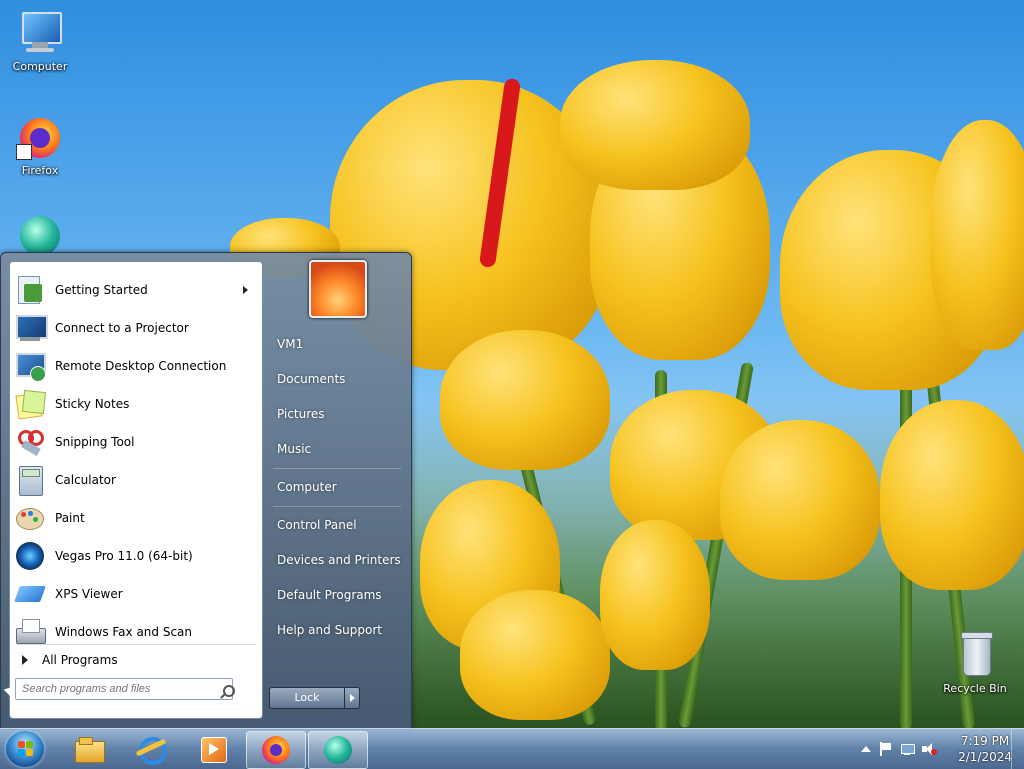  I want to click on sticky-notes-icon, so click(30, 404).